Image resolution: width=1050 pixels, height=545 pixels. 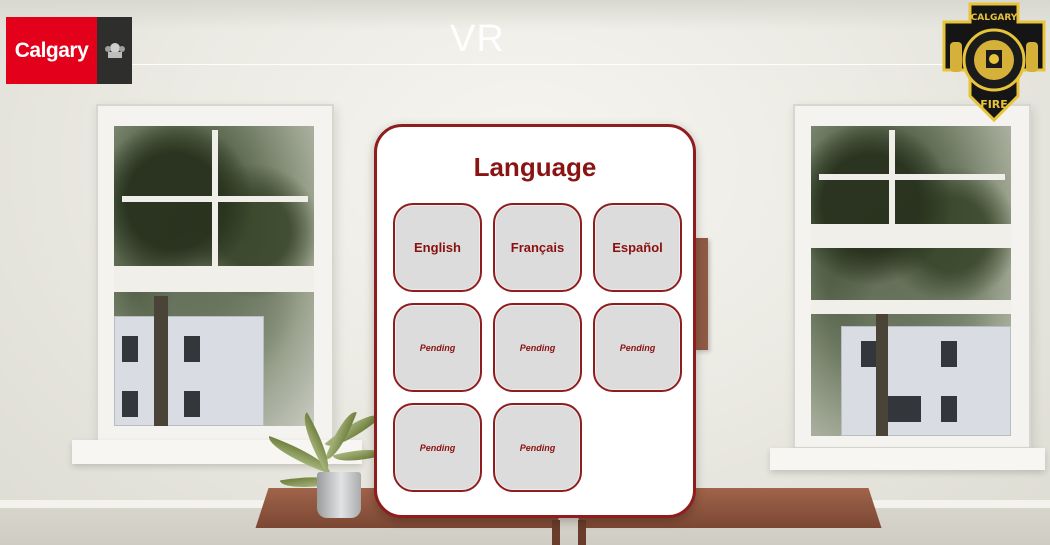 I want to click on right-window-sill, so click(x=907, y=459).